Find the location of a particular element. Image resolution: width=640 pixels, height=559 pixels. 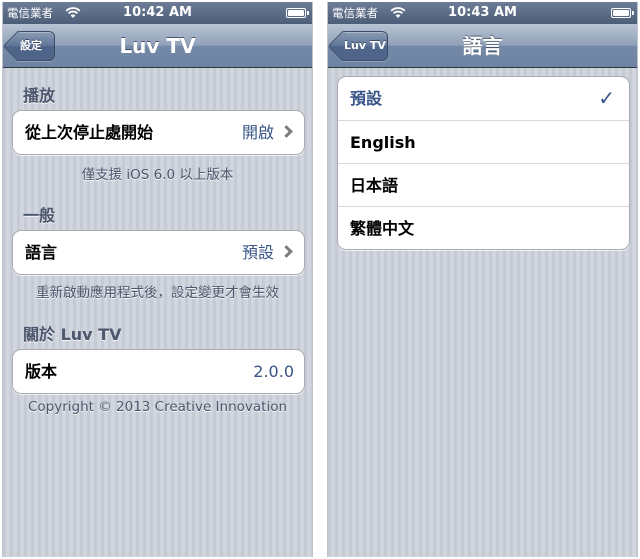

section-header-about: 關於 Luv TV is located at coordinates (72, 334).